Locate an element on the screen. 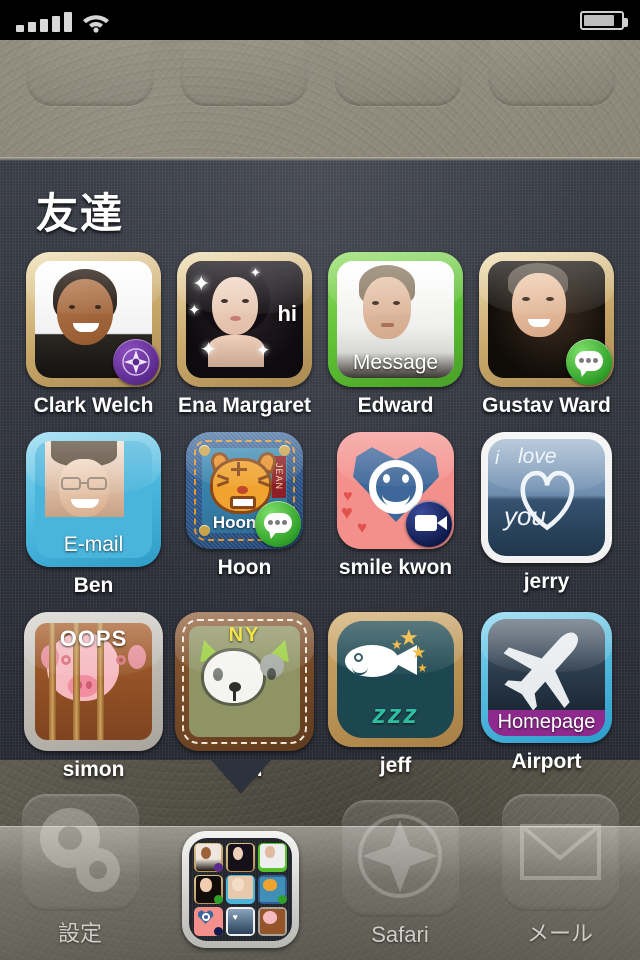 The image size is (640, 960). contact-icon: OOPS is located at coordinates (93, 681).